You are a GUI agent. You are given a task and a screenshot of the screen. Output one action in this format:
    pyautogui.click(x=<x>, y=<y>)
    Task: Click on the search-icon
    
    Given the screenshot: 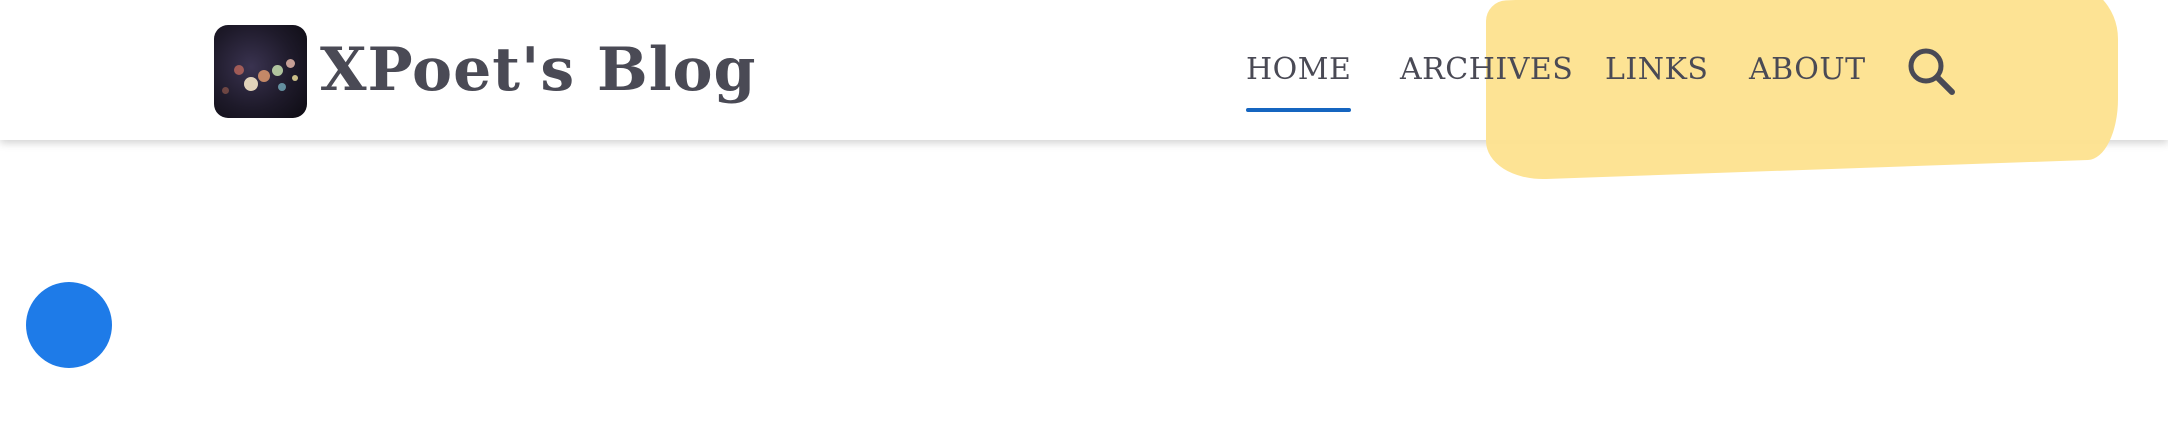 What is the action you would take?
    pyautogui.click(x=1931, y=71)
    